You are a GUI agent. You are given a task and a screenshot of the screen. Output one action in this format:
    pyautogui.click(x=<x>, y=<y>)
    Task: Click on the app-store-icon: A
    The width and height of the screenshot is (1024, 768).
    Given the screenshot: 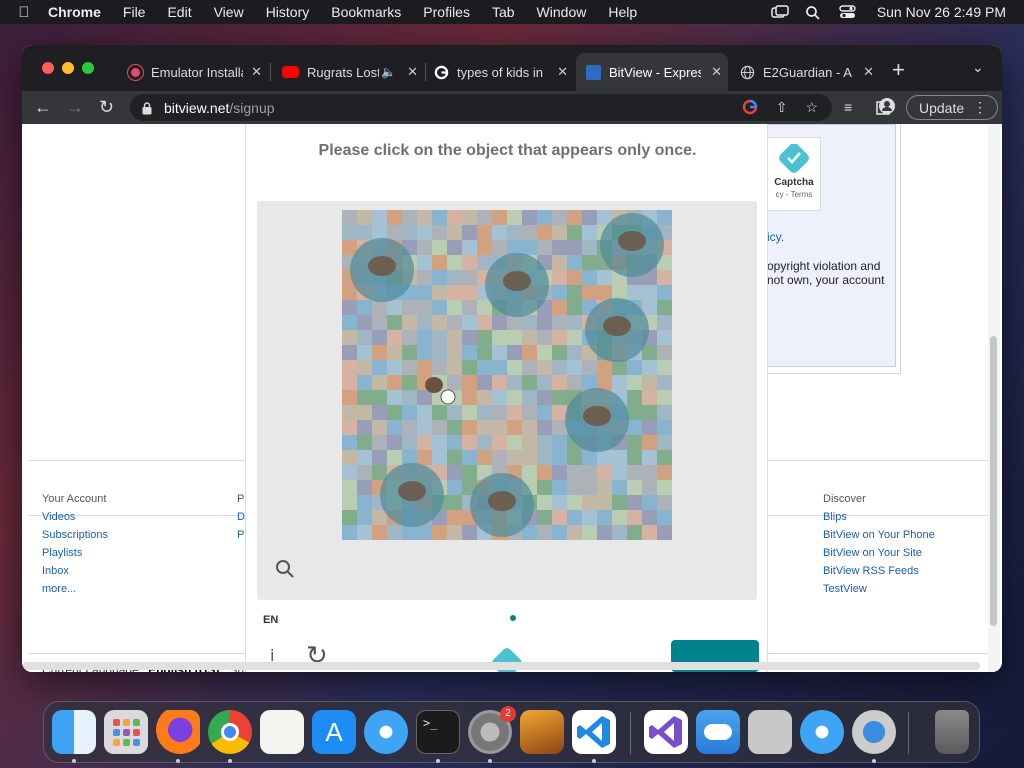 What is the action you would take?
    pyautogui.click(x=334, y=732)
    